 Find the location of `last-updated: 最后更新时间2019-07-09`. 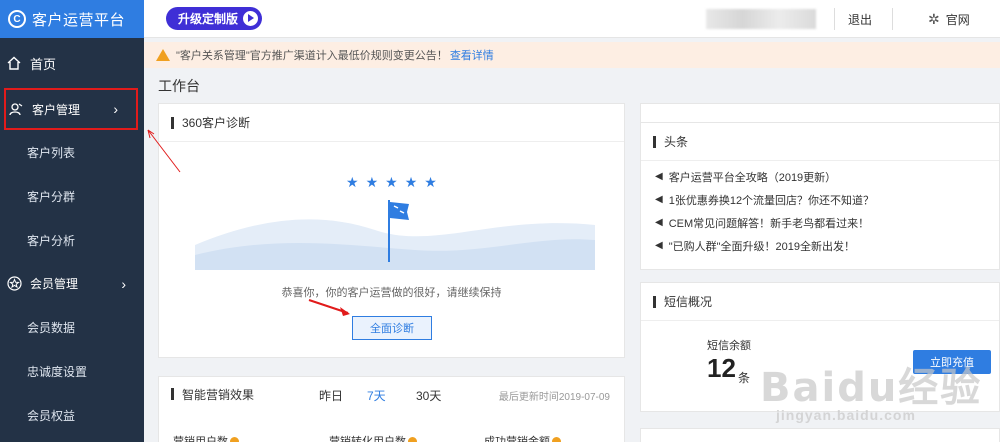

last-updated: 最后更新时间2019-07-09 is located at coordinates (554, 397).